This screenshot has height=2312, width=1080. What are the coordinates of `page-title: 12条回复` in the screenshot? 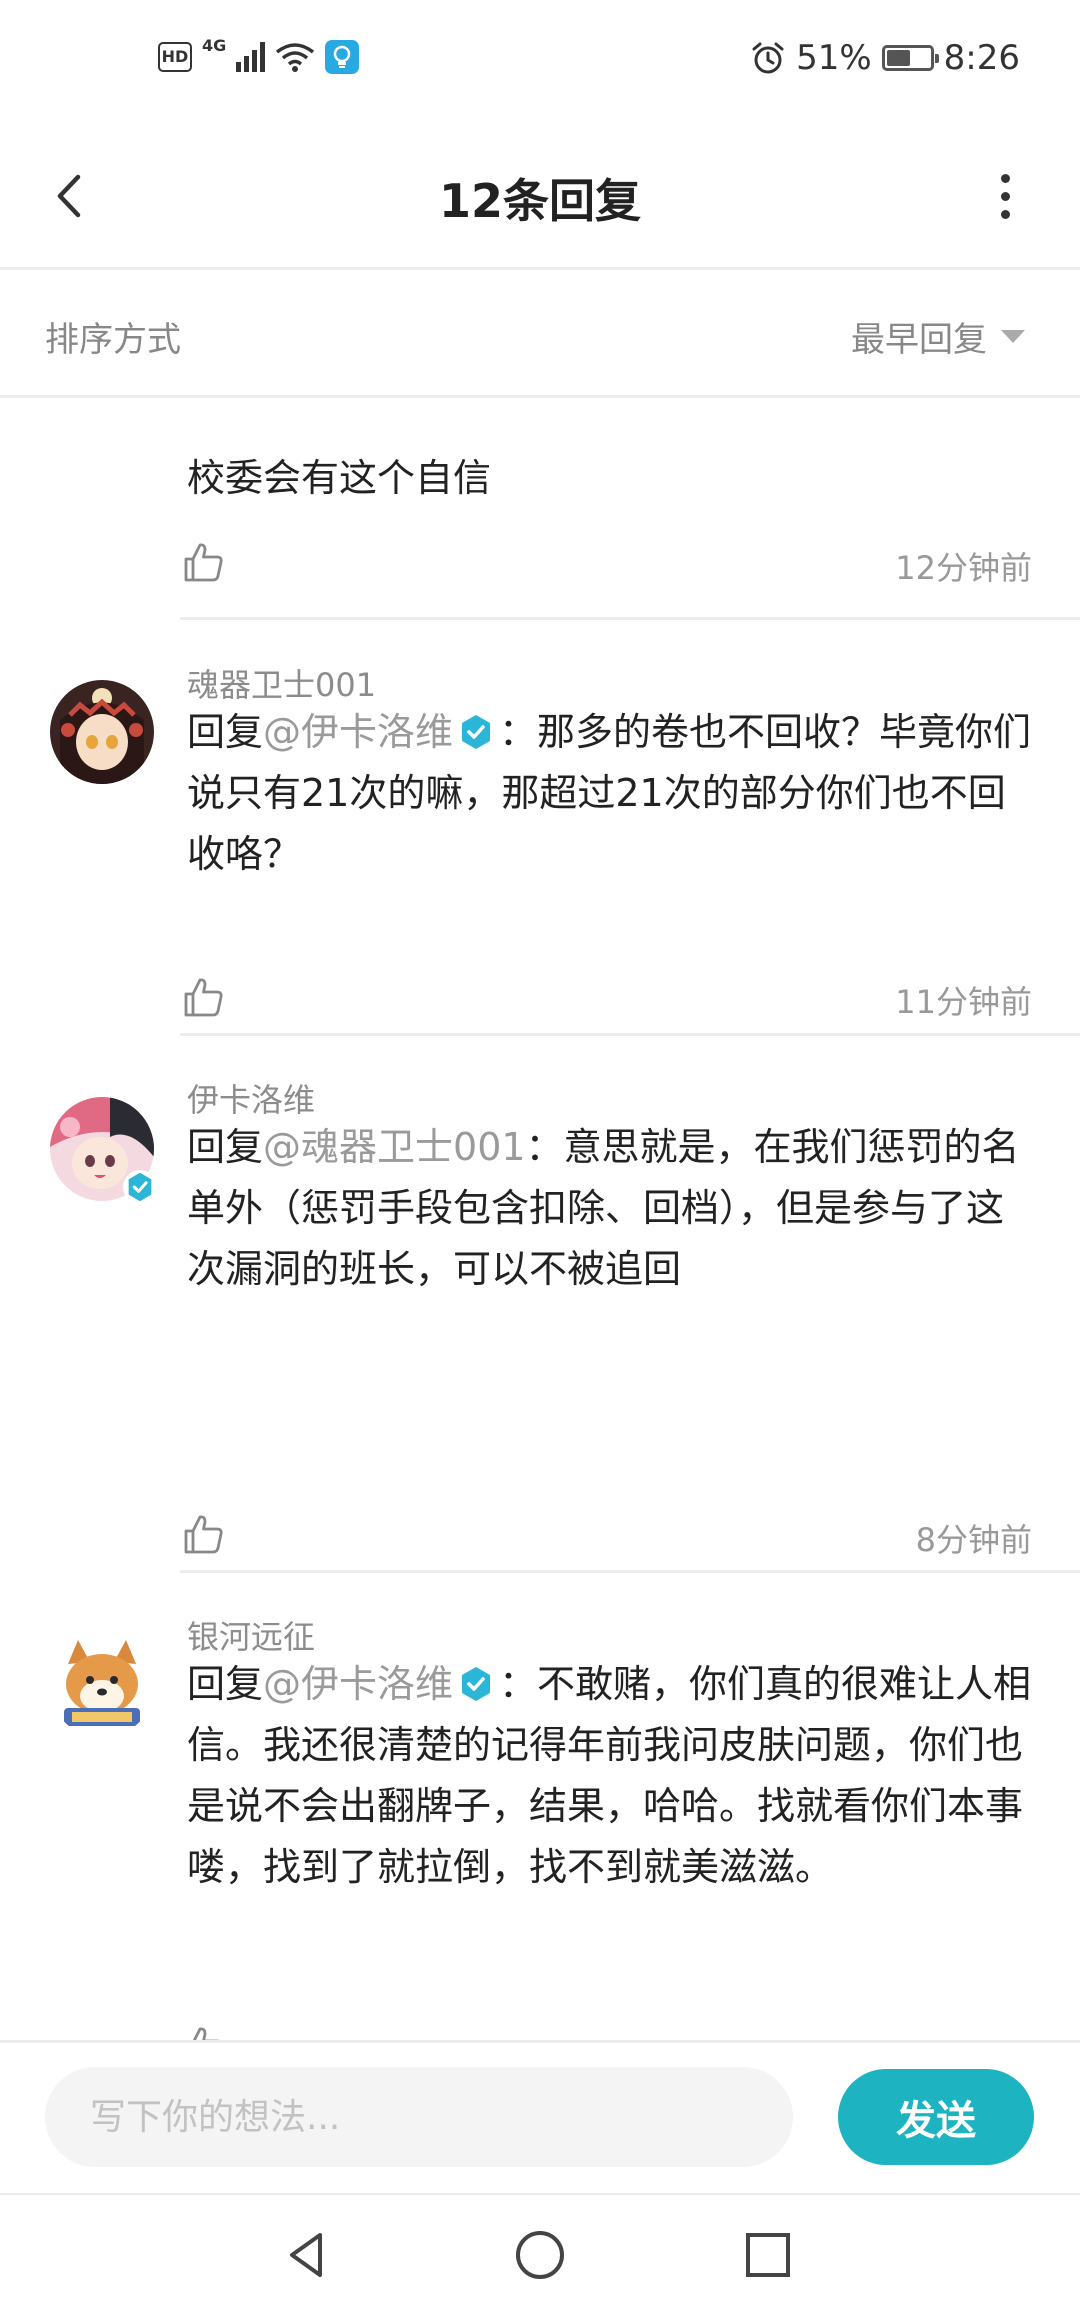 It's located at (539, 201).